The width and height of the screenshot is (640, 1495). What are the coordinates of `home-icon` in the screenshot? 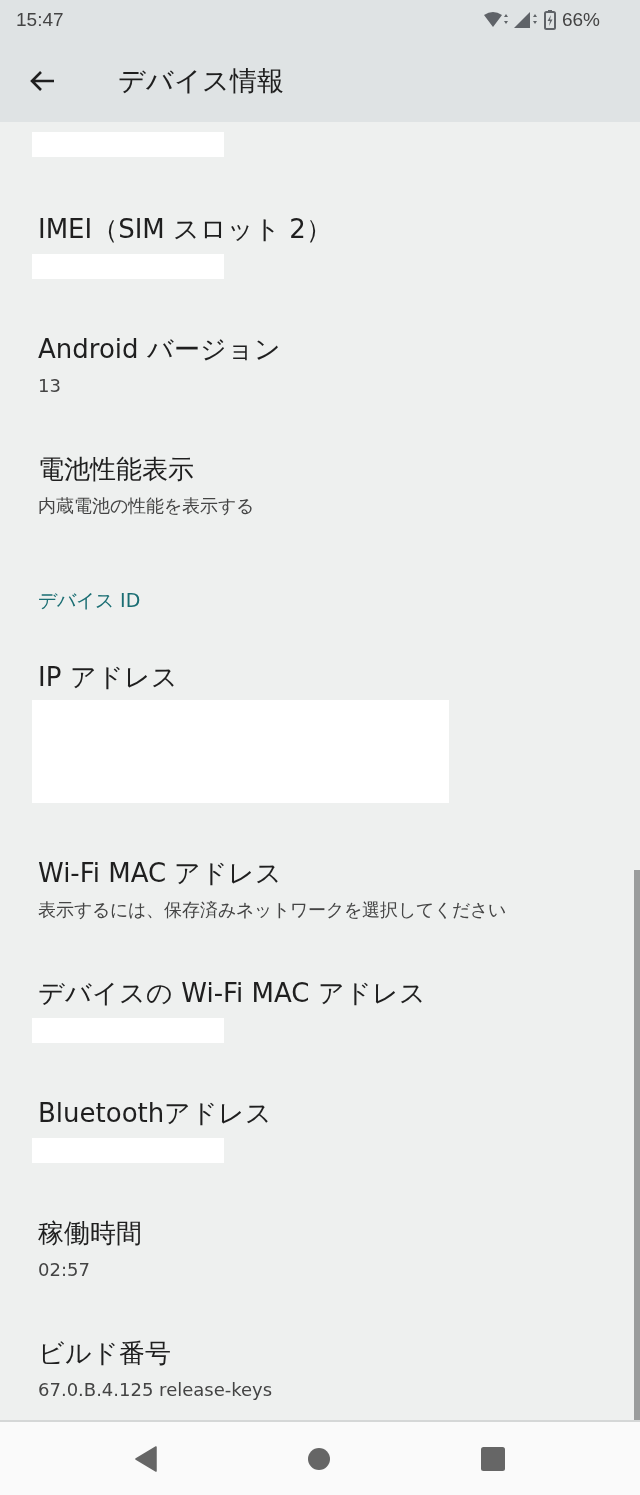 It's located at (319, 1458).